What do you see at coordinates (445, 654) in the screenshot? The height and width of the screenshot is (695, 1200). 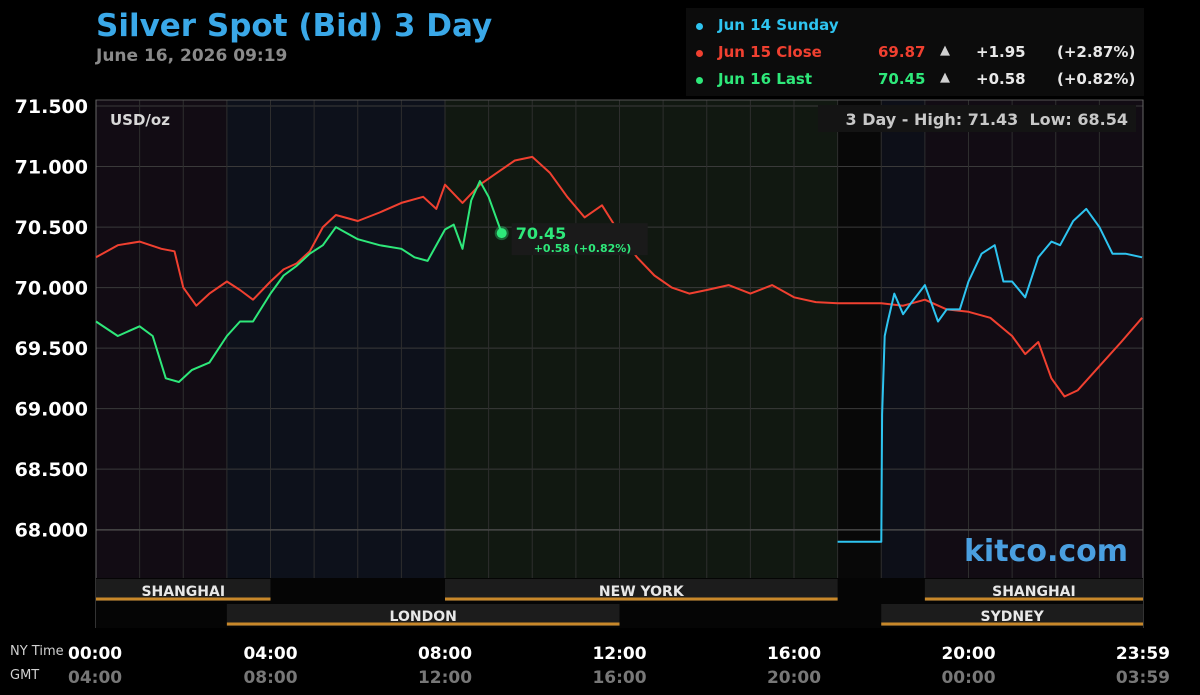 I see `x-tick-label-ny: 08:00` at bounding box center [445, 654].